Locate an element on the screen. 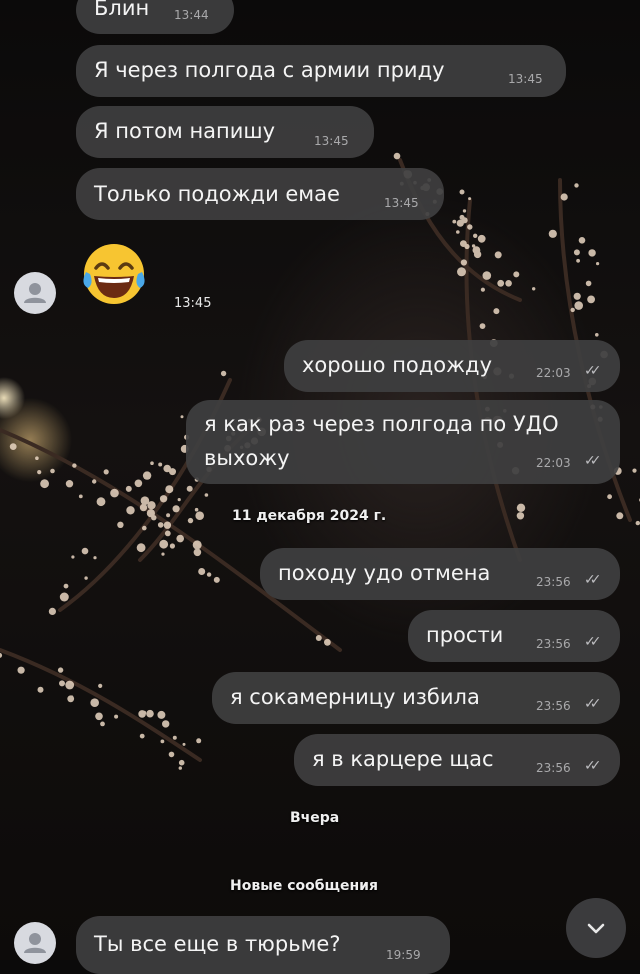  new-messages-divider: Новые сообщения is located at coordinates (304, 886).